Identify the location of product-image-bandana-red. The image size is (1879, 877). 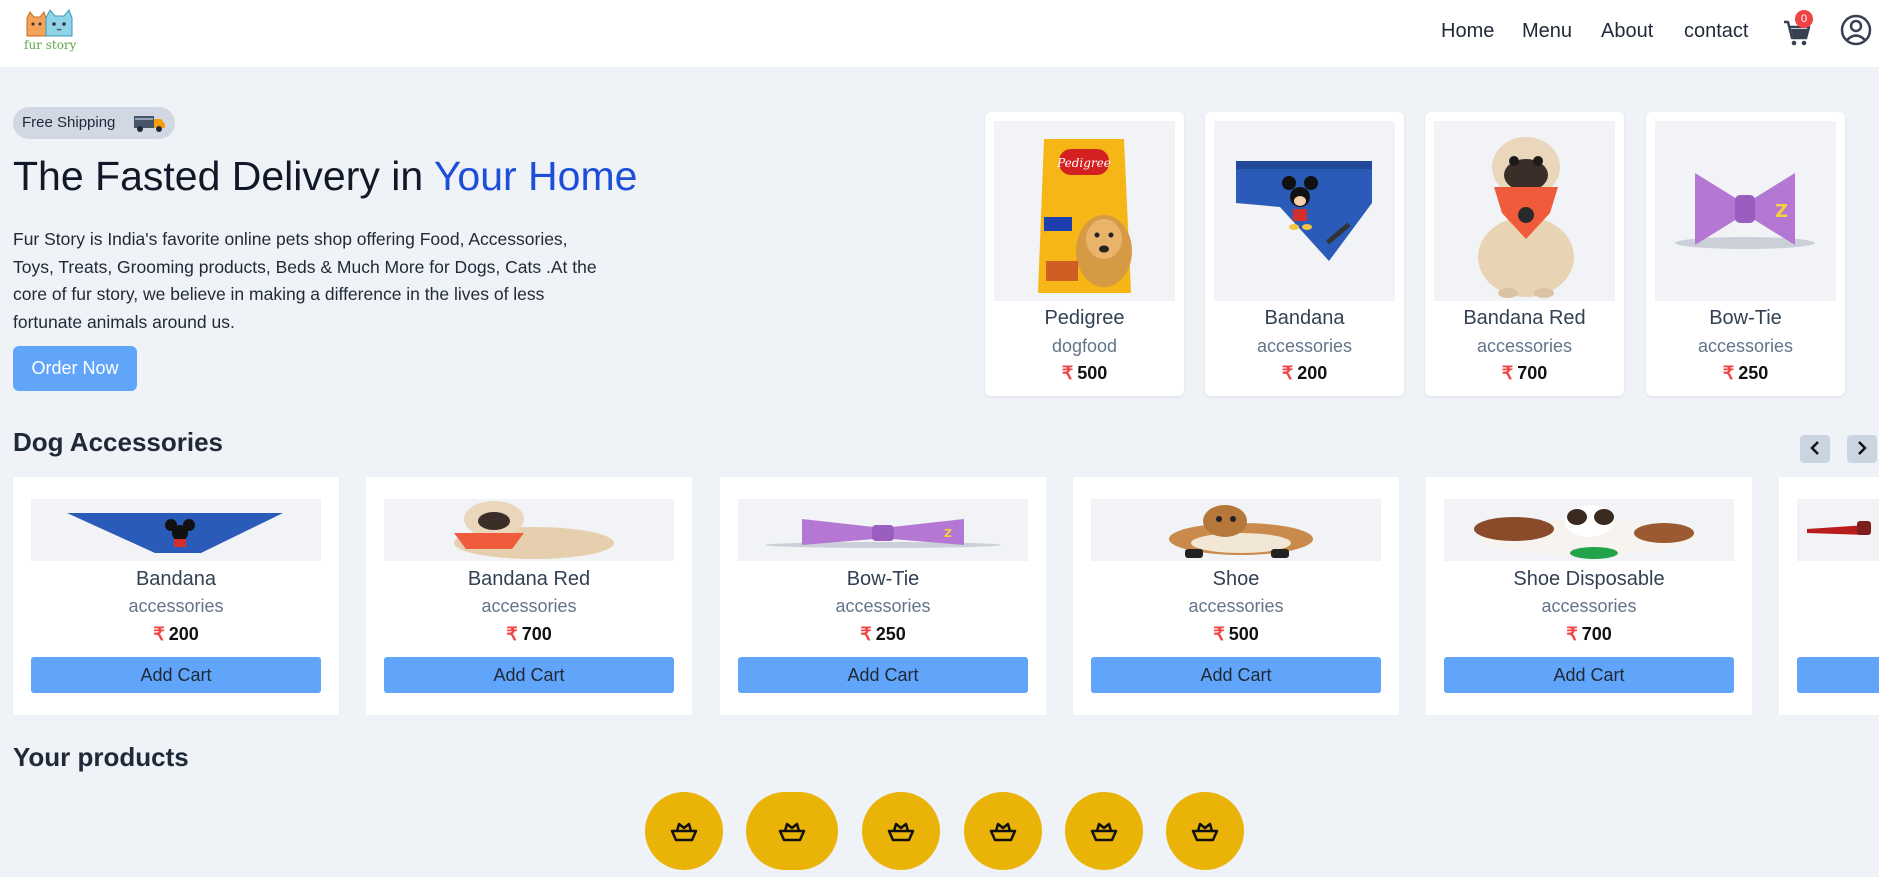
(1524, 211).